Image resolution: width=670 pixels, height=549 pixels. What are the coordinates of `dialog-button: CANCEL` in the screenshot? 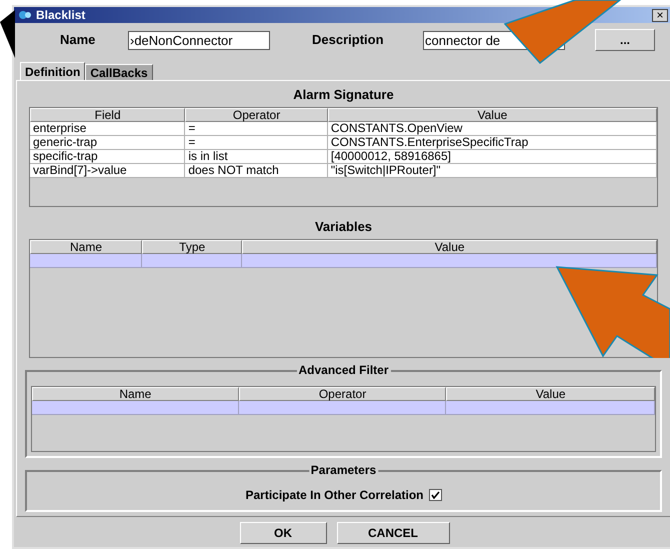 It's located at (393, 533).